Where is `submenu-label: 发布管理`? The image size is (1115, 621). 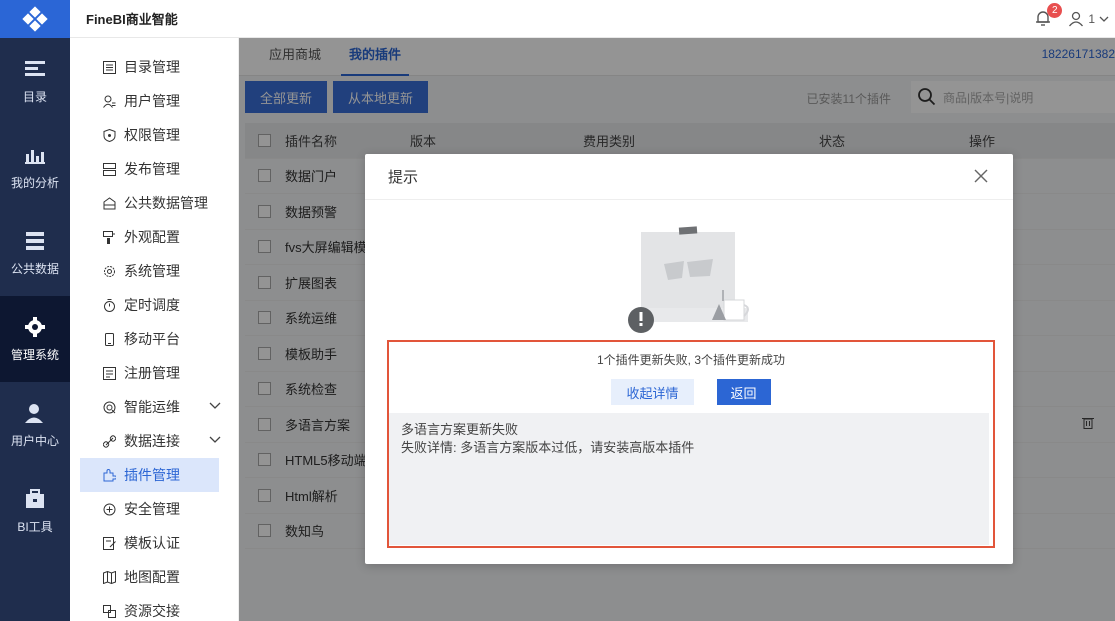
submenu-label: 发布管理 is located at coordinates (152, 169).